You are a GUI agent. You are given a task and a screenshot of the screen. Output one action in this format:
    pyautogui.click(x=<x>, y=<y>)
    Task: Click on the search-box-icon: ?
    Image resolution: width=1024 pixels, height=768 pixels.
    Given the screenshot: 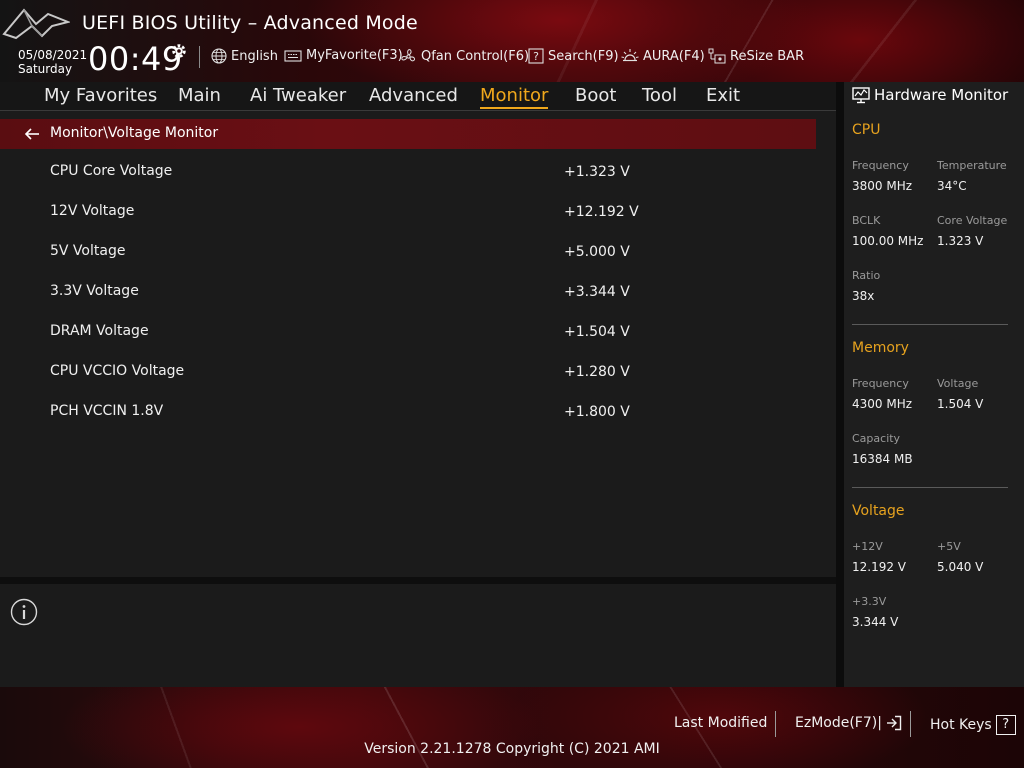 What is the action you would take?
    pyautogui.click(x=536, y=56)
    